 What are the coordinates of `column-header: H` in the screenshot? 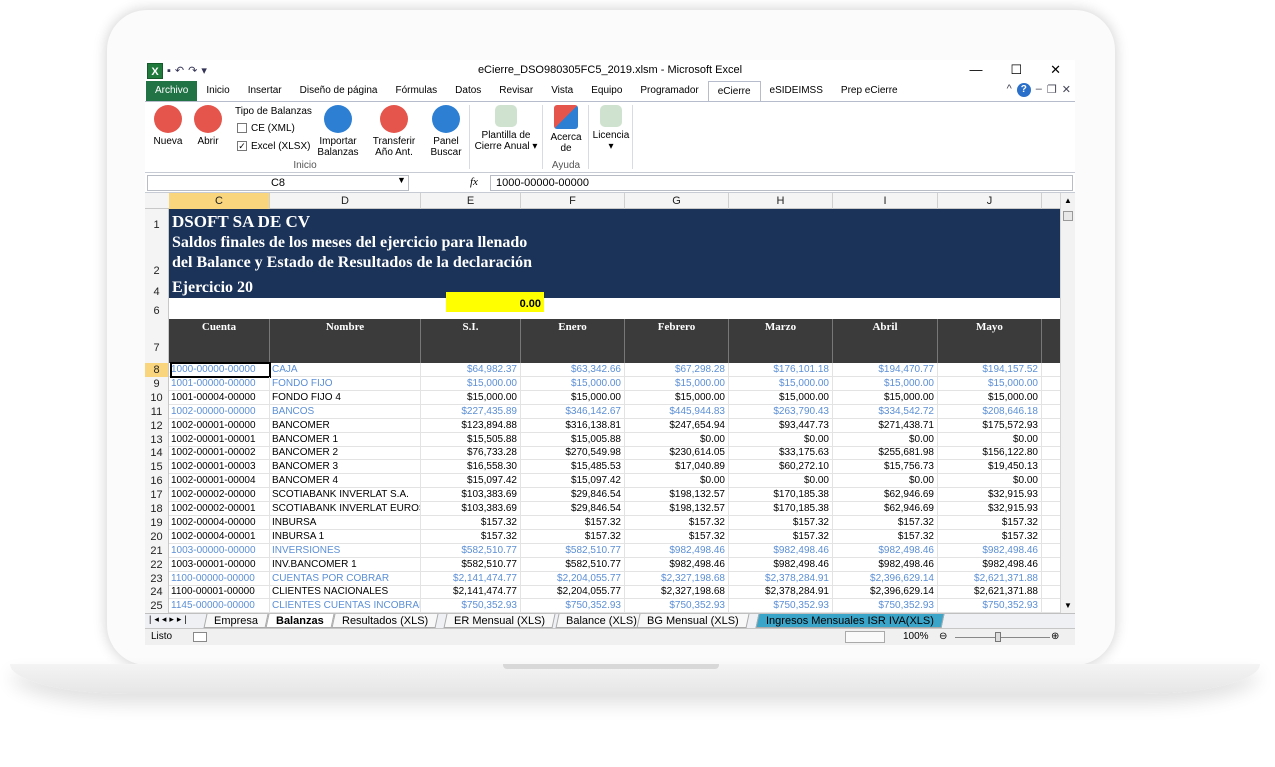 It's located at (781, 201).